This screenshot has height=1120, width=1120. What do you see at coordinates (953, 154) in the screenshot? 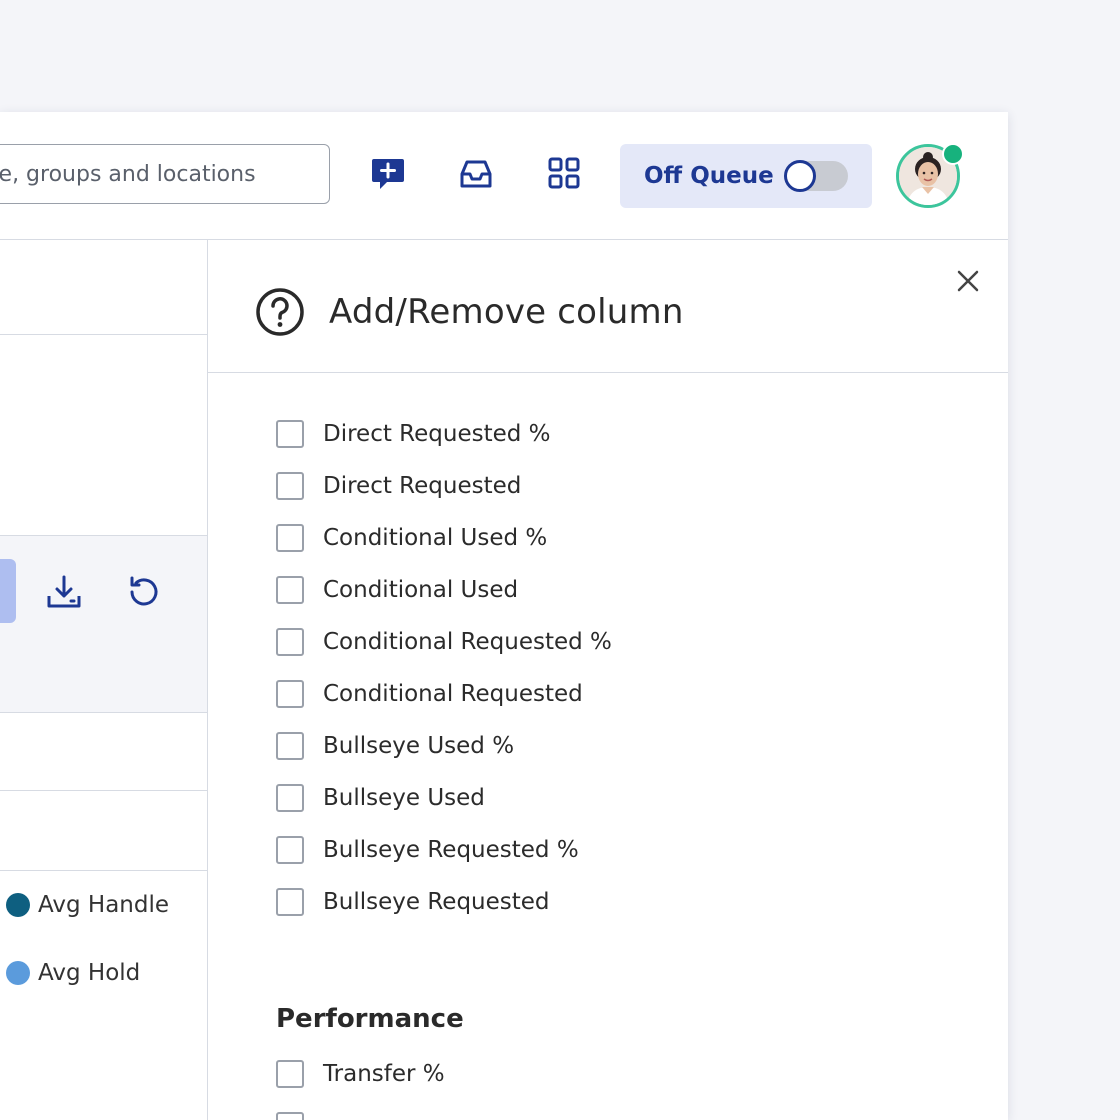
I see `presence-indicator` at bounding box center [953, 154].